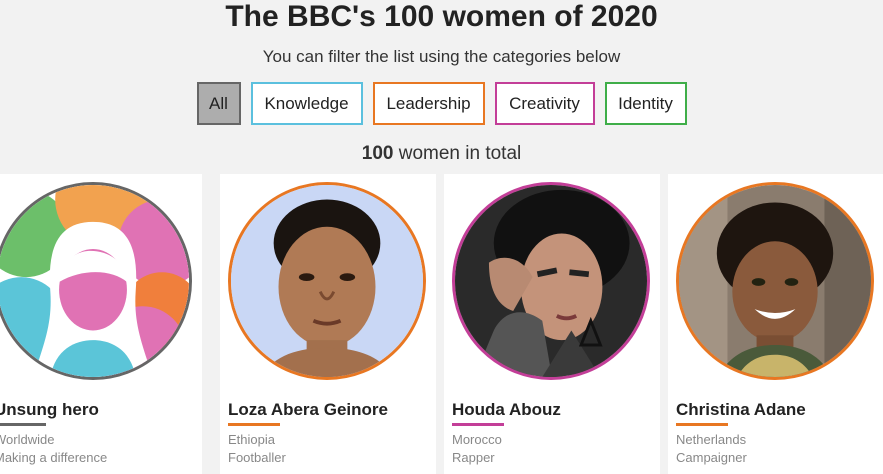 This screenshot has width=883, height=474. I want to click on card-role: Rapper, so click(473, 457).